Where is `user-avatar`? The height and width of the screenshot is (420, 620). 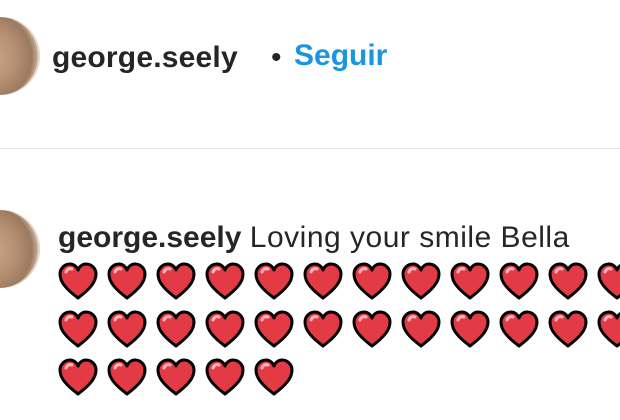 user-avatar is located at coordinates (20, 56).